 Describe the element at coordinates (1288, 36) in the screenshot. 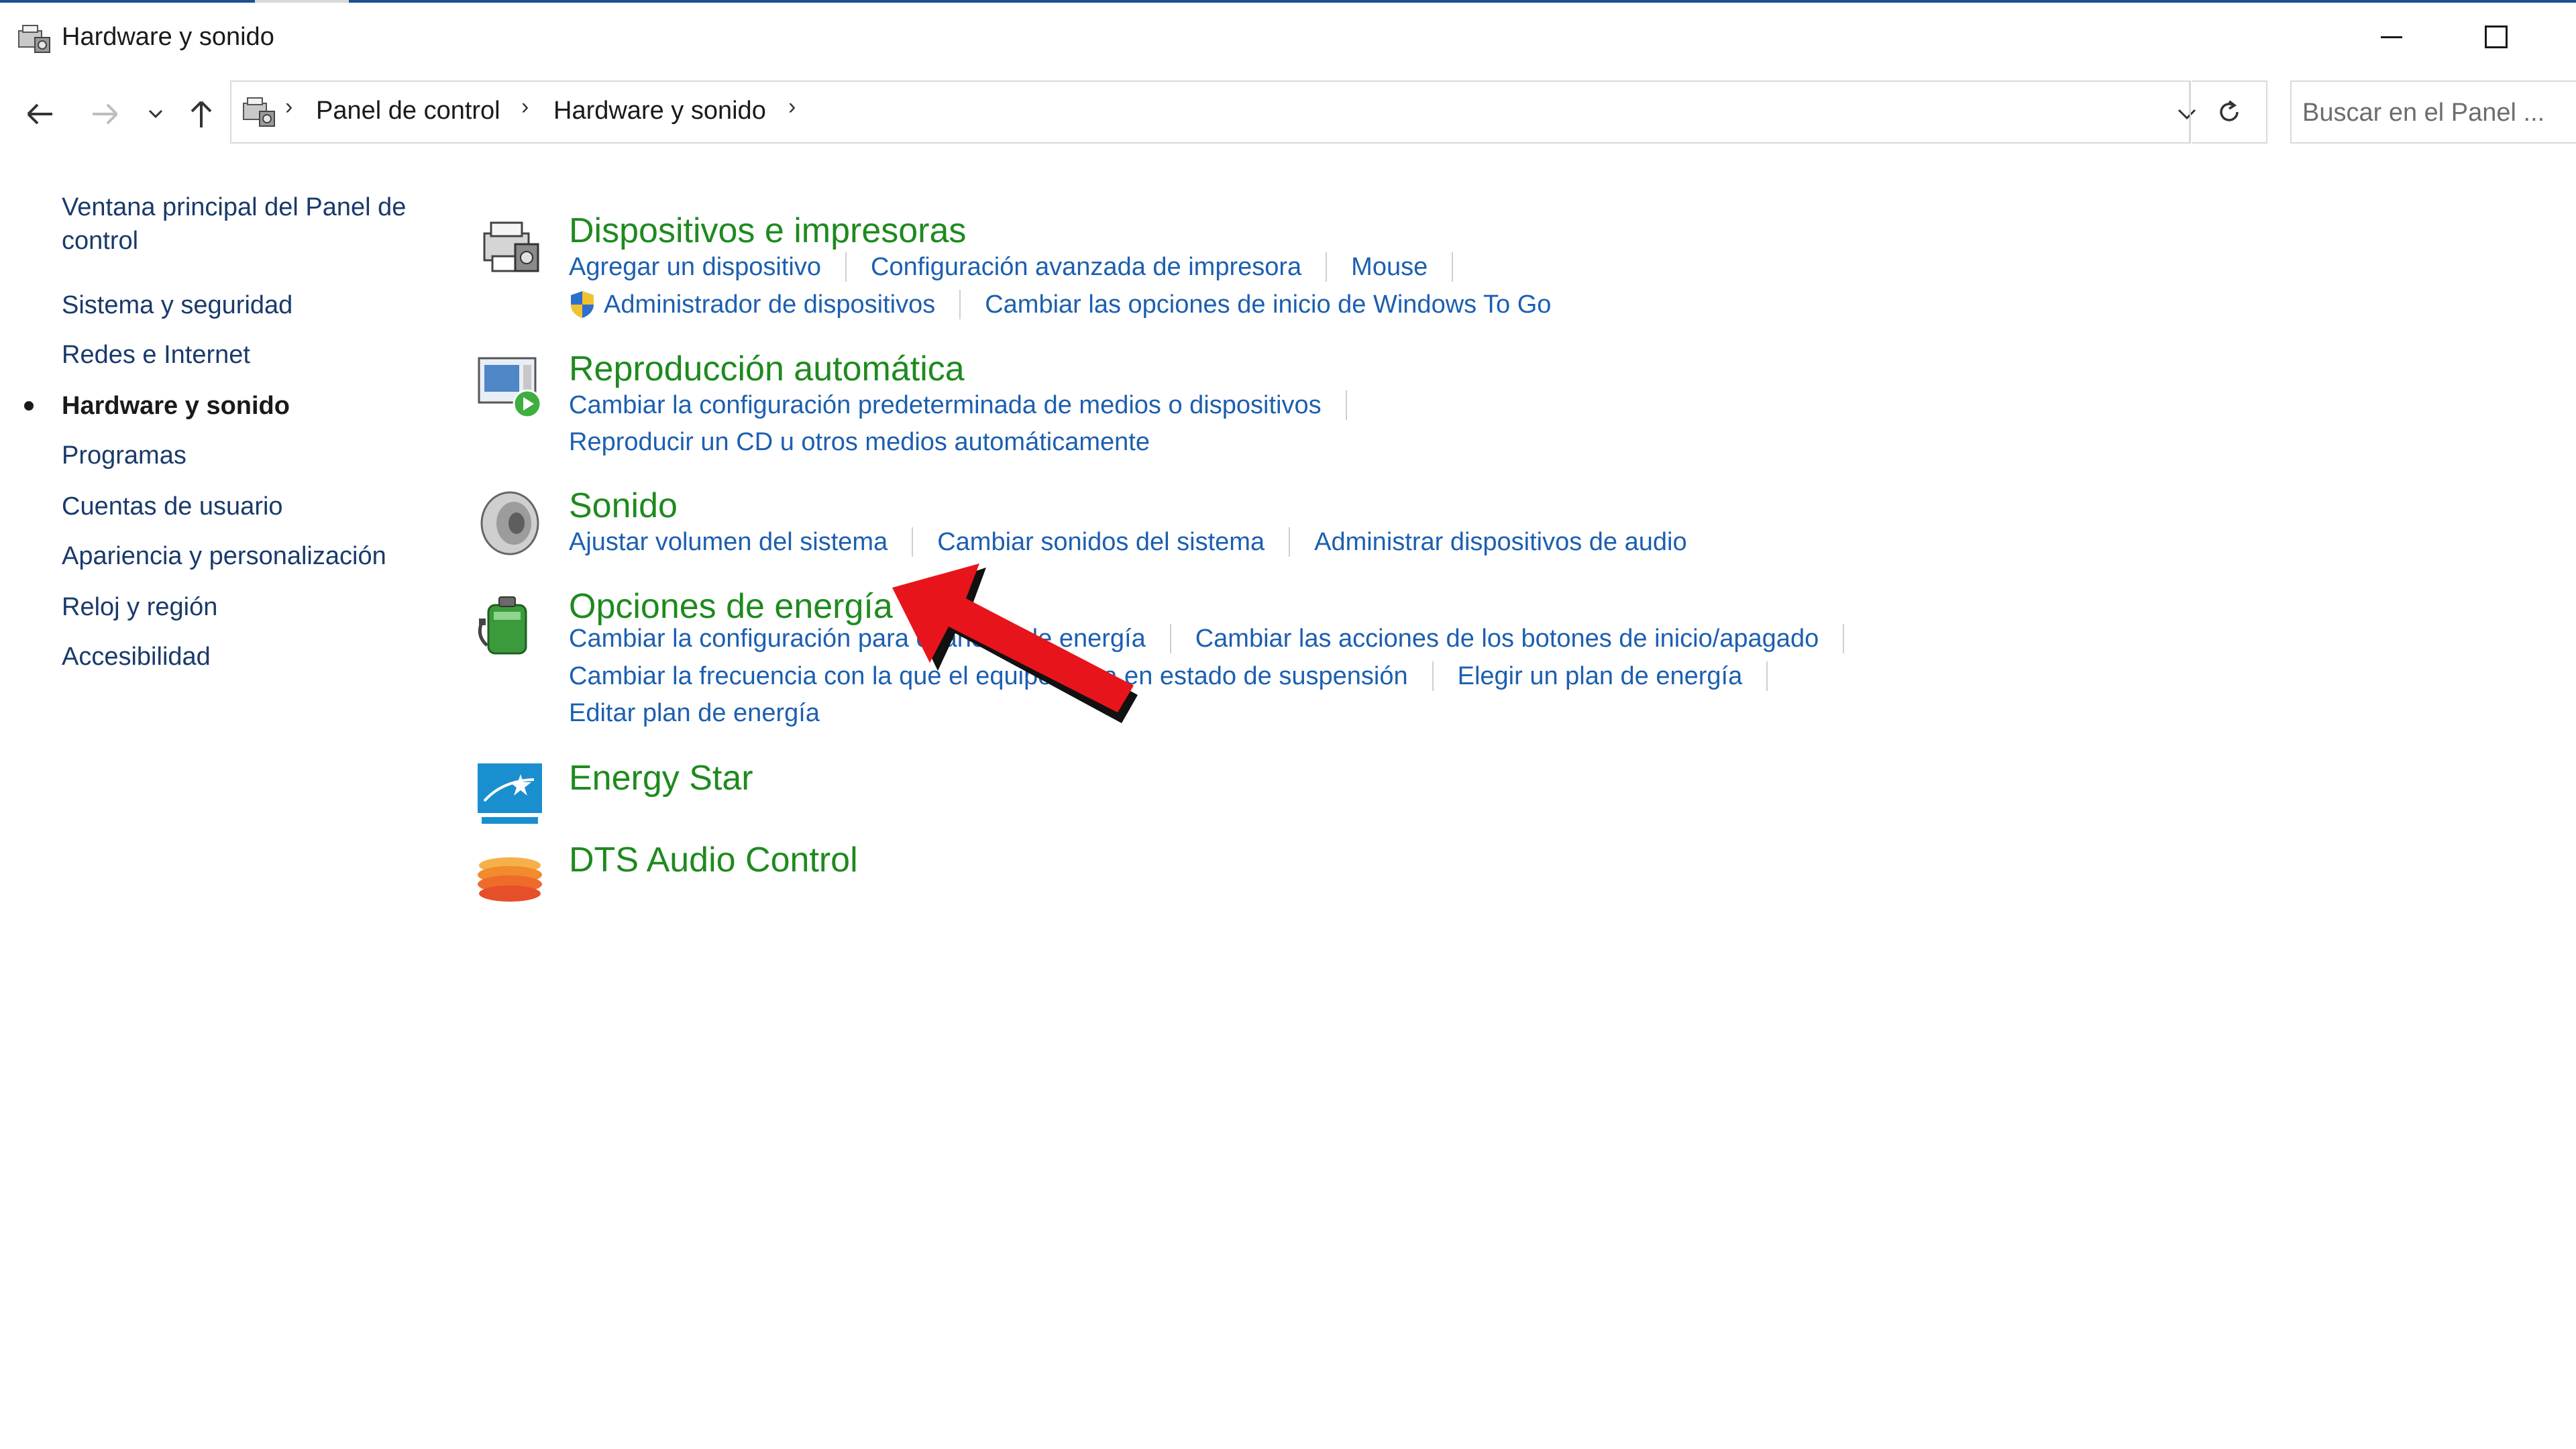

I see `title-bar: Hardware y sonido` at that location.